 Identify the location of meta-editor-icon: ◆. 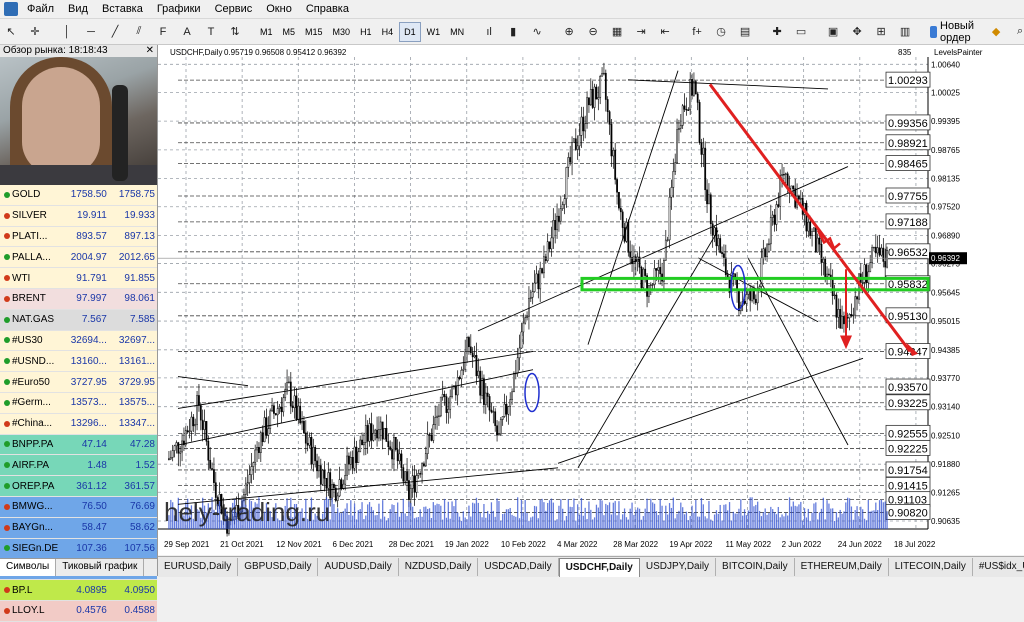
(996, 32).